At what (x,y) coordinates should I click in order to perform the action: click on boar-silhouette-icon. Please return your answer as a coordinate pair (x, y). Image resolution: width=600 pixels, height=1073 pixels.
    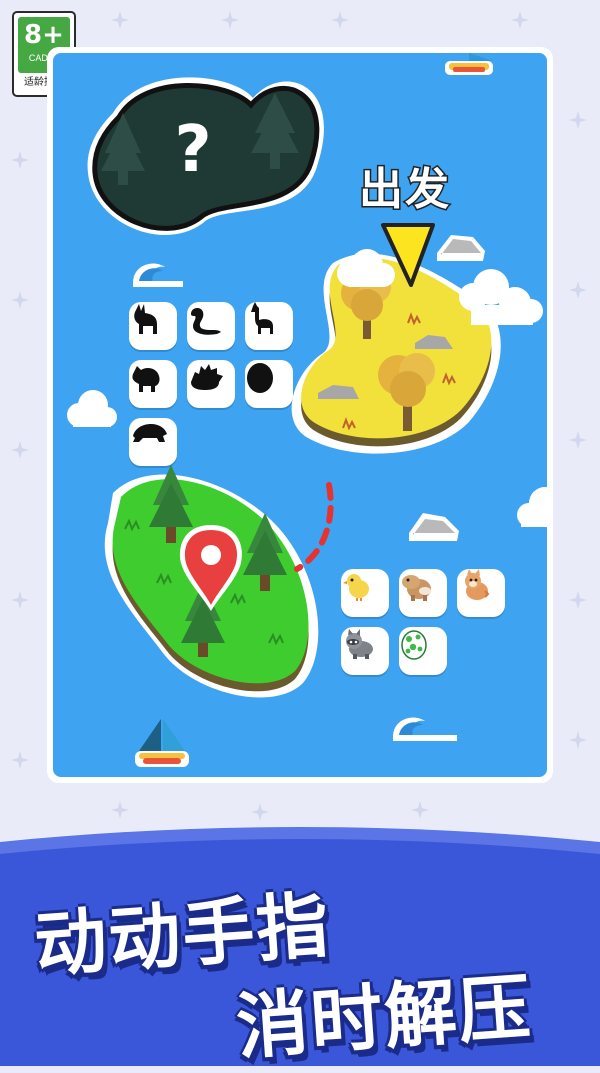
    Looking at the image, I should click on (146, 379).